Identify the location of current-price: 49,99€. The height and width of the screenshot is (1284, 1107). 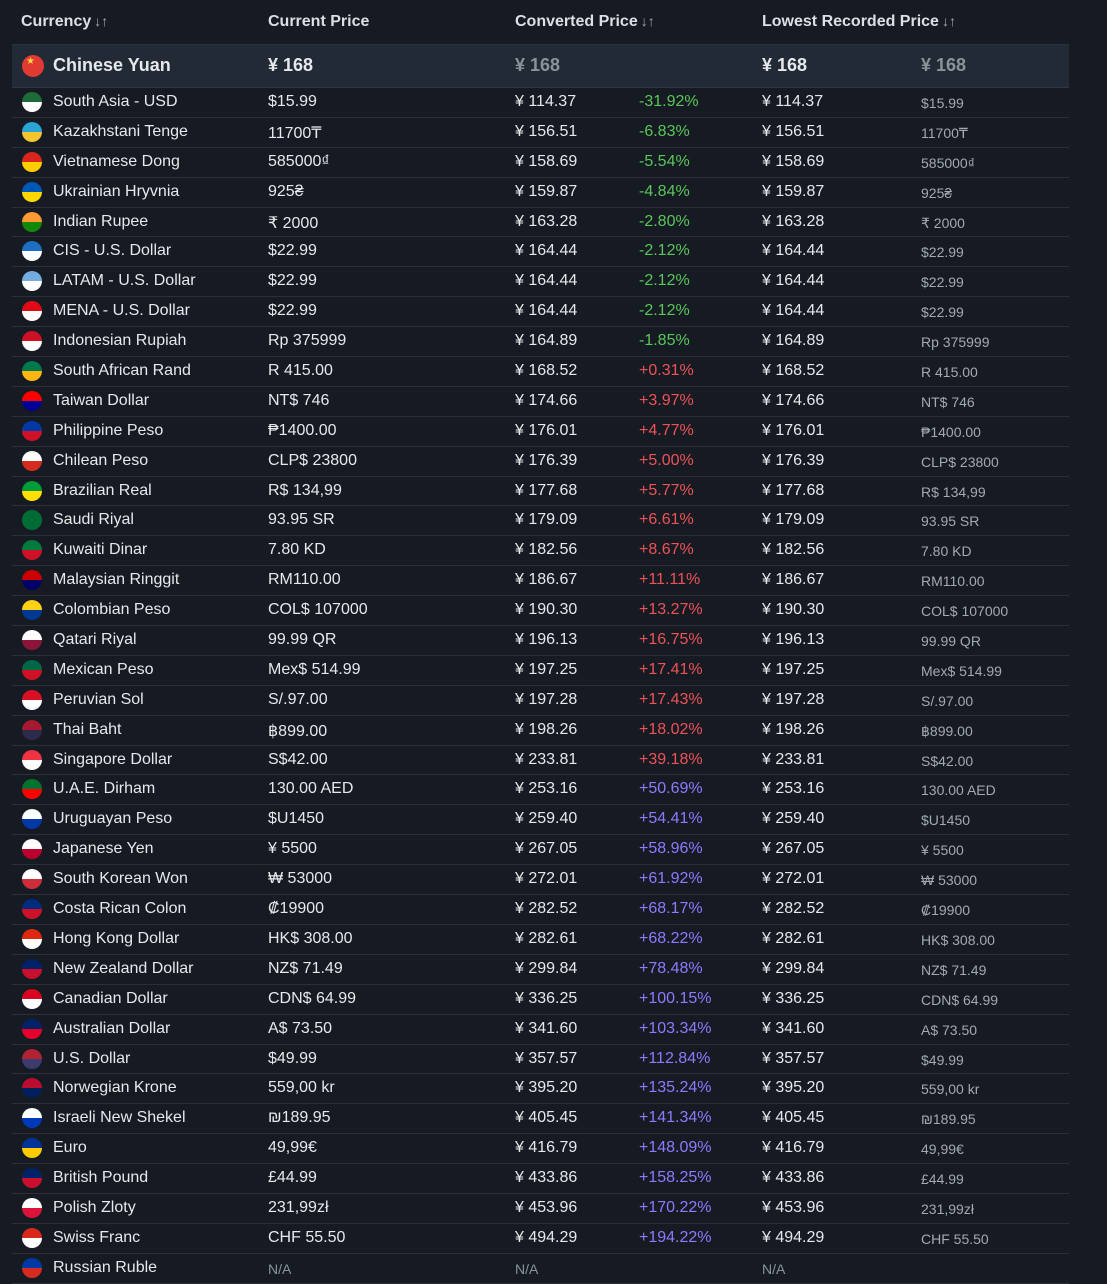
(292, 1148).